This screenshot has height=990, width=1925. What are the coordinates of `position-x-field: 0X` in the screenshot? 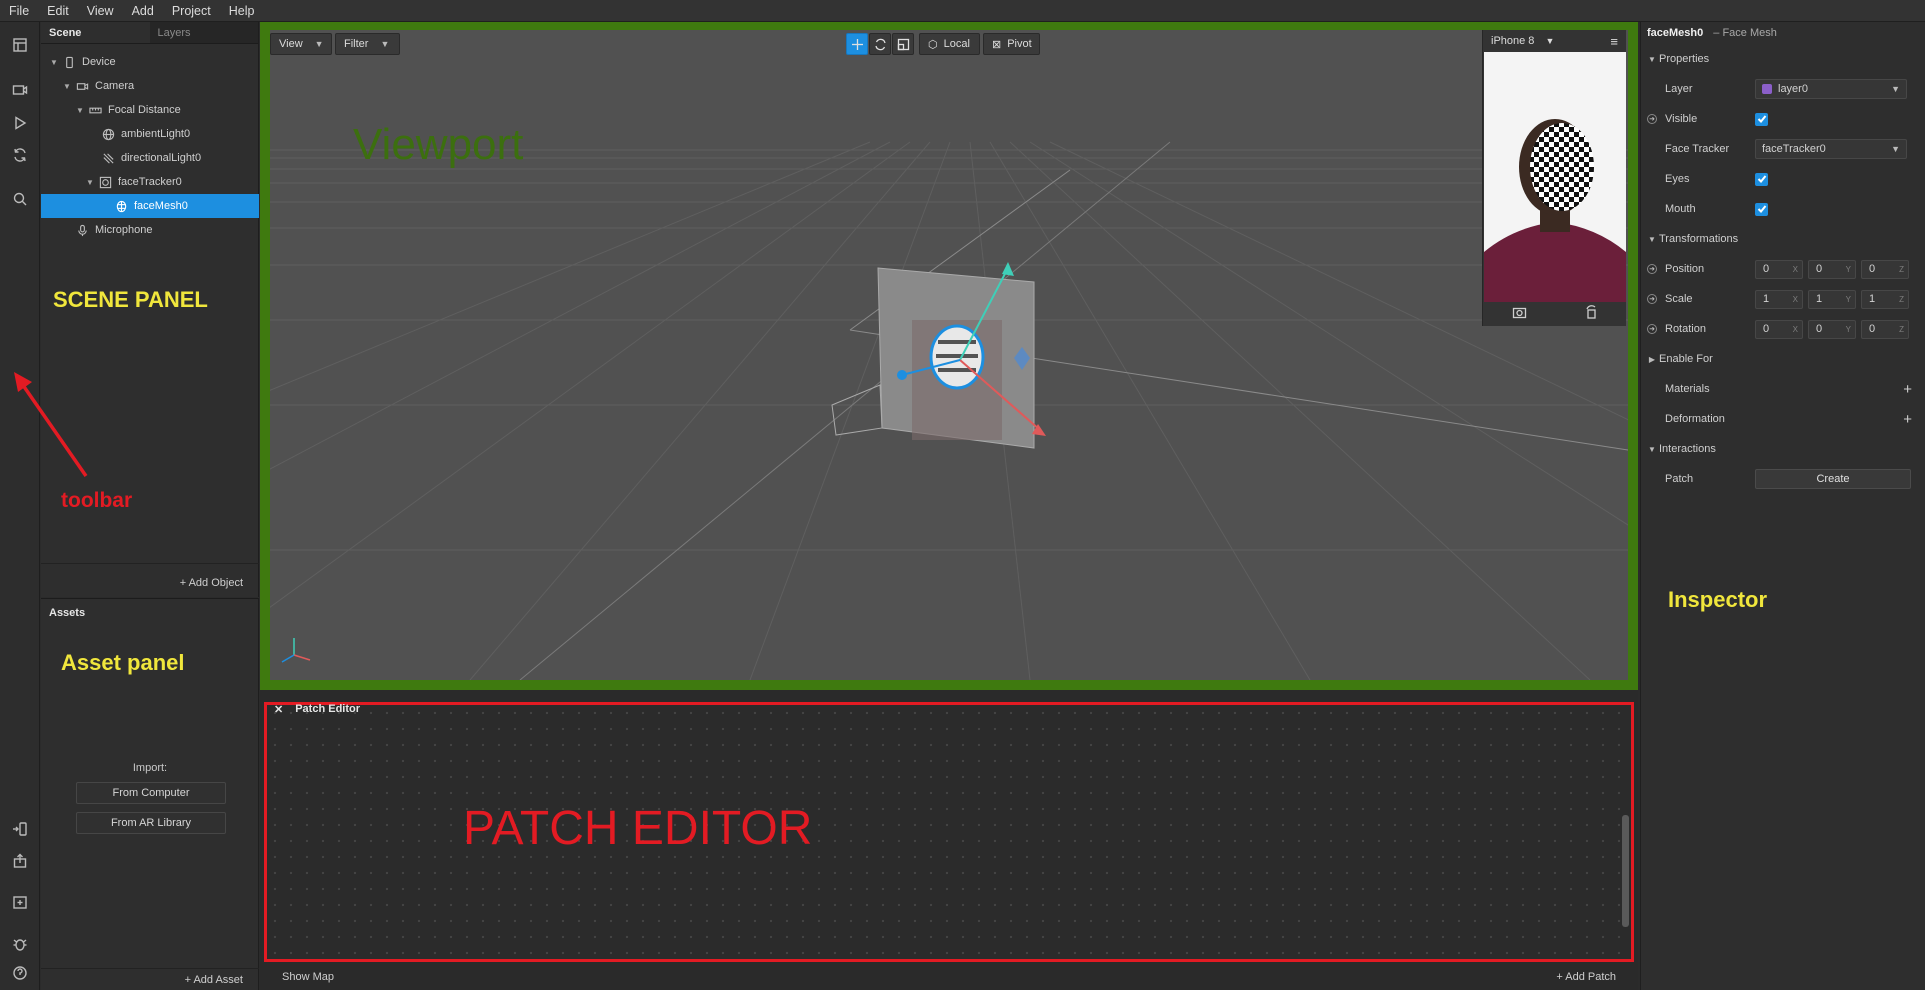 It's located at (1779, 269).